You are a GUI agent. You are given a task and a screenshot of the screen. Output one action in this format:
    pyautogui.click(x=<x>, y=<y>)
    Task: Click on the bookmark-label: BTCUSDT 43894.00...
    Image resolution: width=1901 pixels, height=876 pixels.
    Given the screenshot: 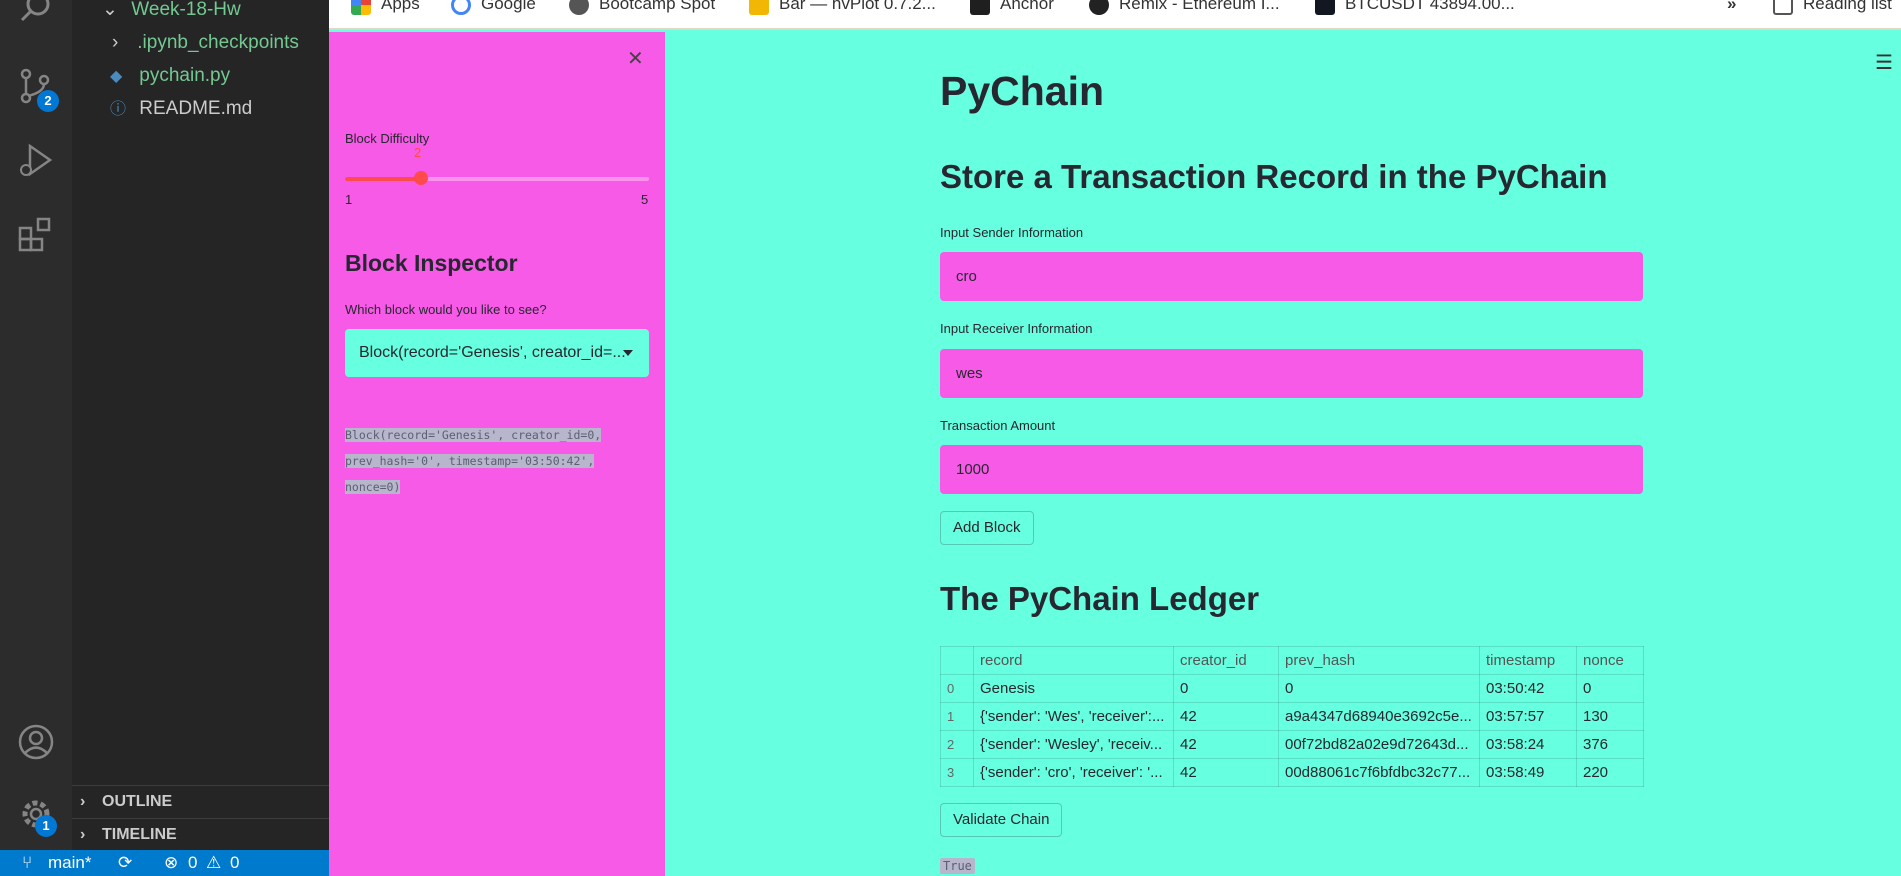 What is the action you would take?
    pyautogui.click(x=1430, y=6)
    